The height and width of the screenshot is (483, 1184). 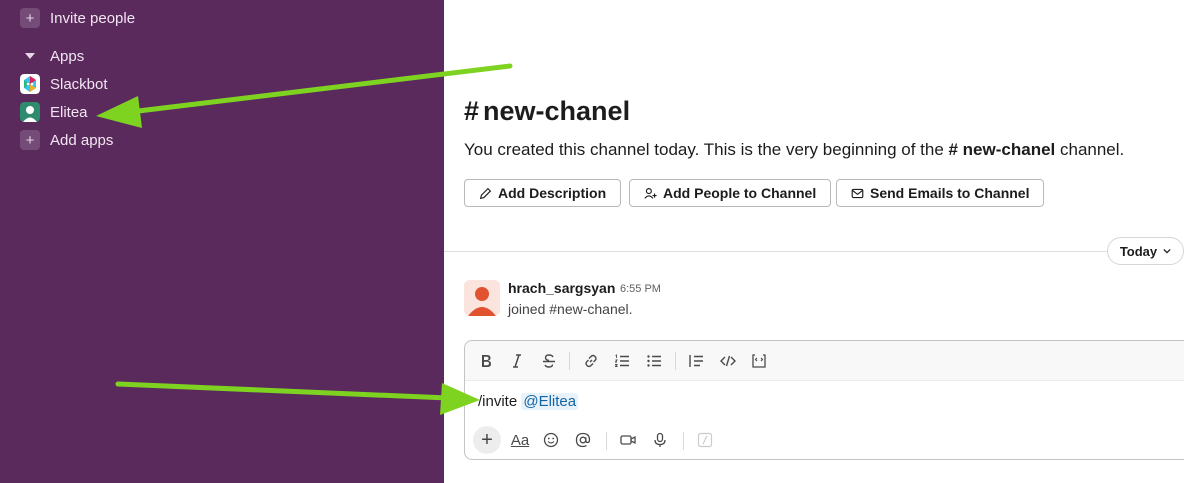 What do you see at coordinates (552, 193) in the screenshot?
I see `add-description-label: Add Description` at bounding box center [552, 193].